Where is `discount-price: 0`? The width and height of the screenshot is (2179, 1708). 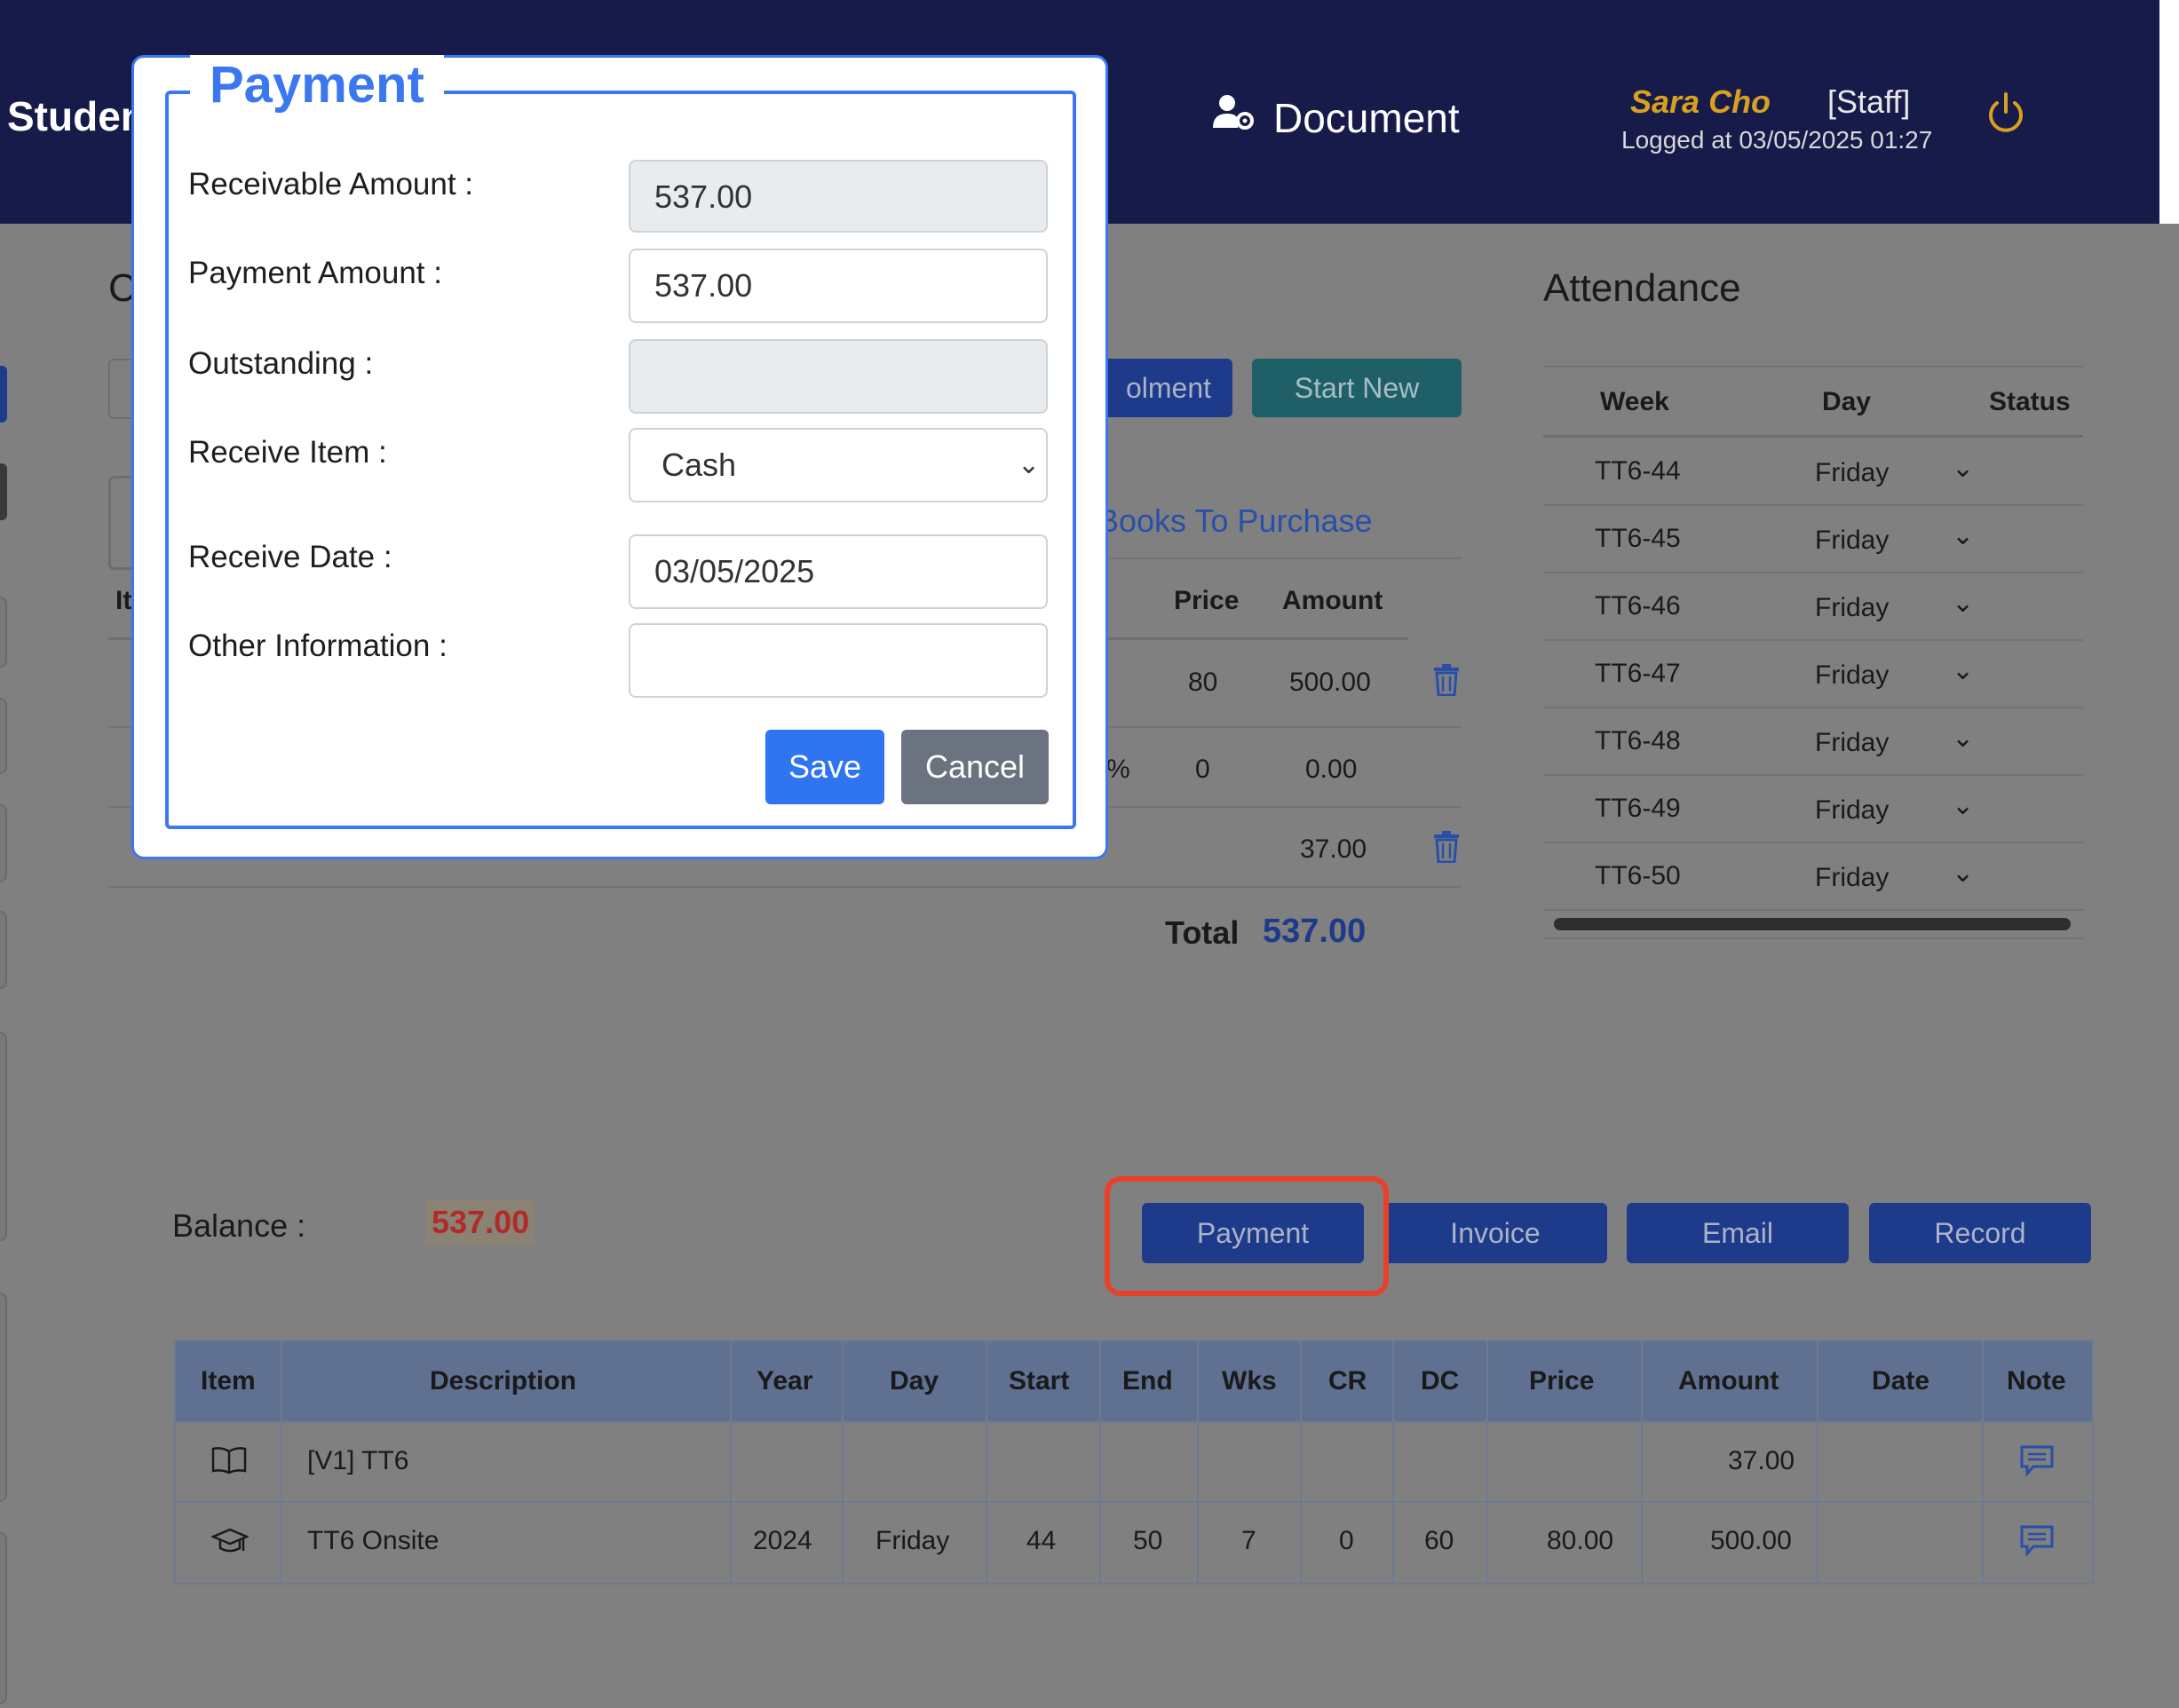 discount-price: 0 is located at coordinates (1202, 769).